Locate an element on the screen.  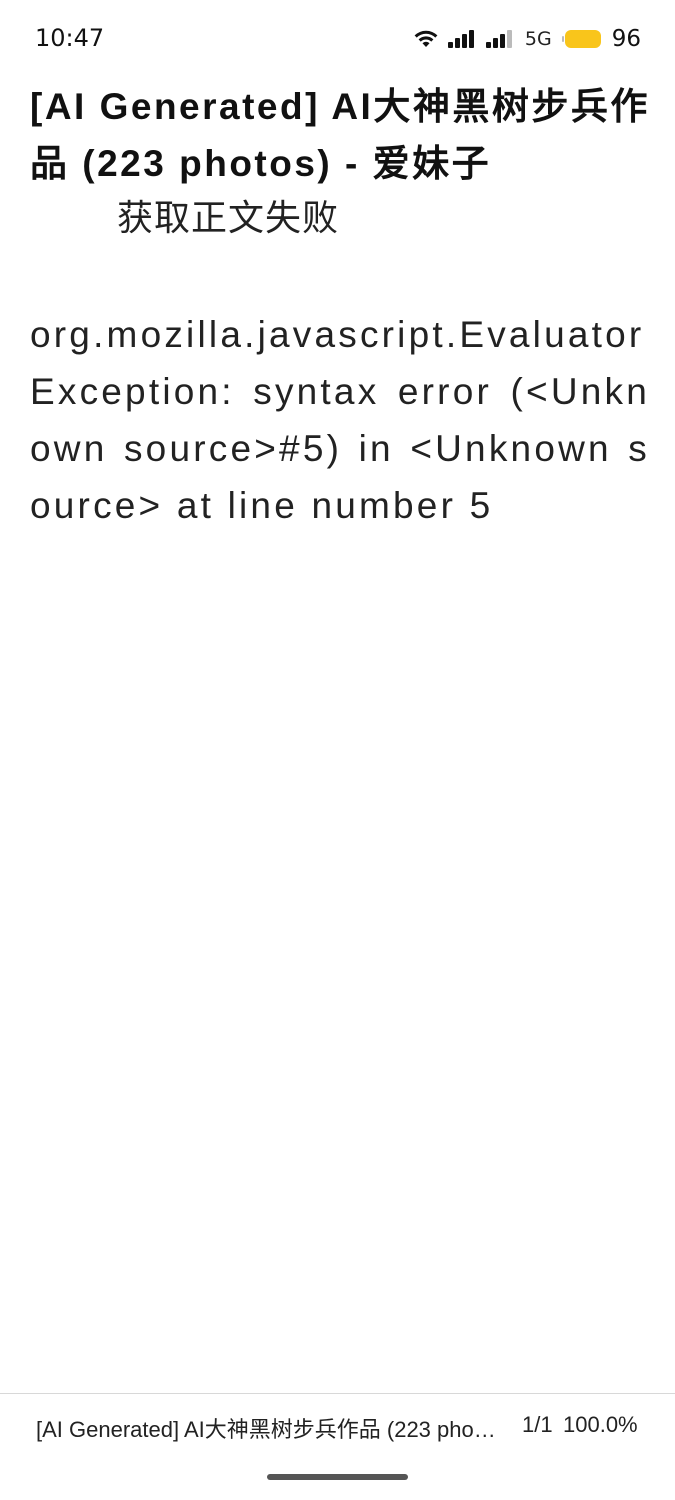
status-bar: 10:47 5G 96 is located at coordinates (337, 40).